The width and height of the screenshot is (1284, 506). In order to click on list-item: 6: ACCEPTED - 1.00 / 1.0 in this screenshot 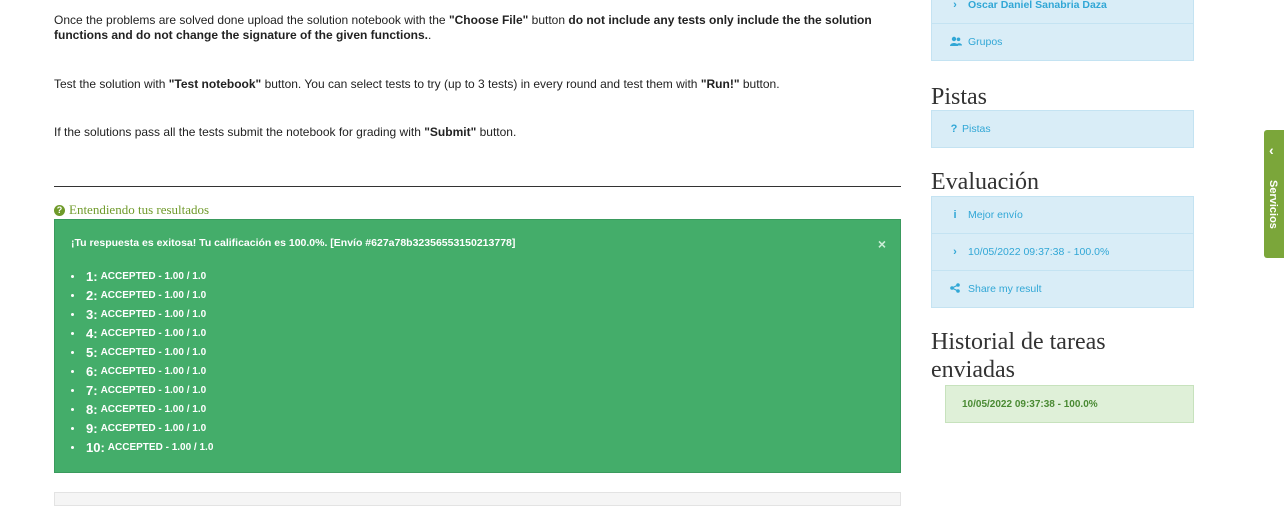, I will do `click(142, 371)`.